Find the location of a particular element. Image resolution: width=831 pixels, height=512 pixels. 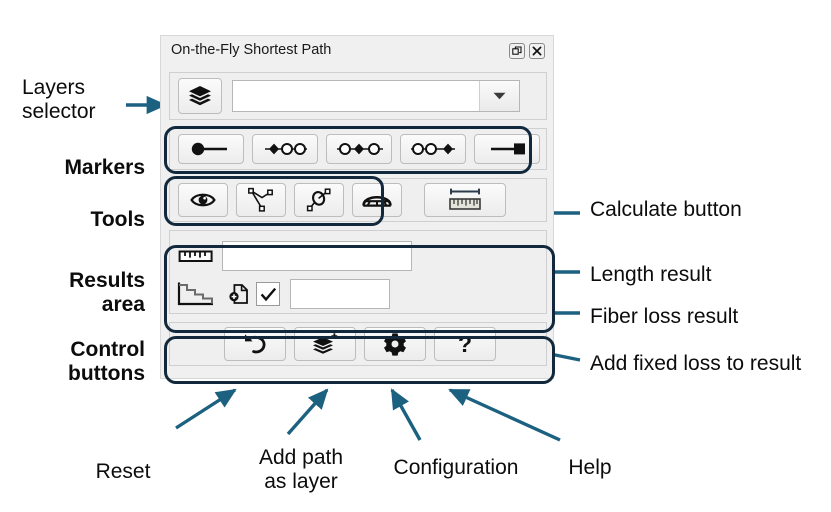

panel-titlebar: On-the-Fly Shortest Path is located at coordinates (357, 51).